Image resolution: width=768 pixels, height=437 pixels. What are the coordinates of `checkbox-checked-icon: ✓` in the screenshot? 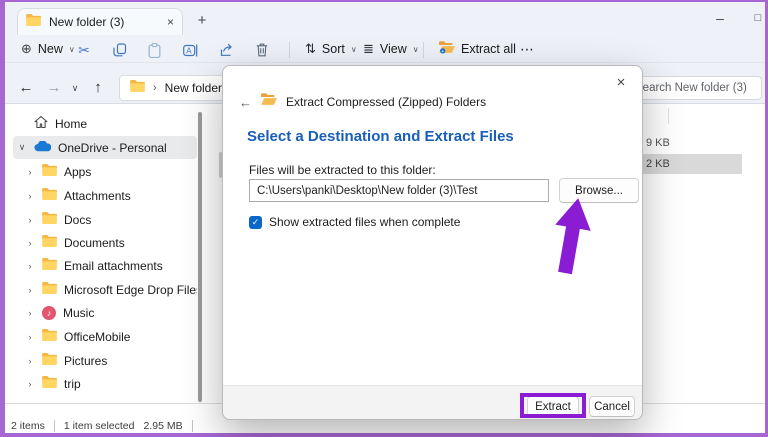 It's located at (255, 222).